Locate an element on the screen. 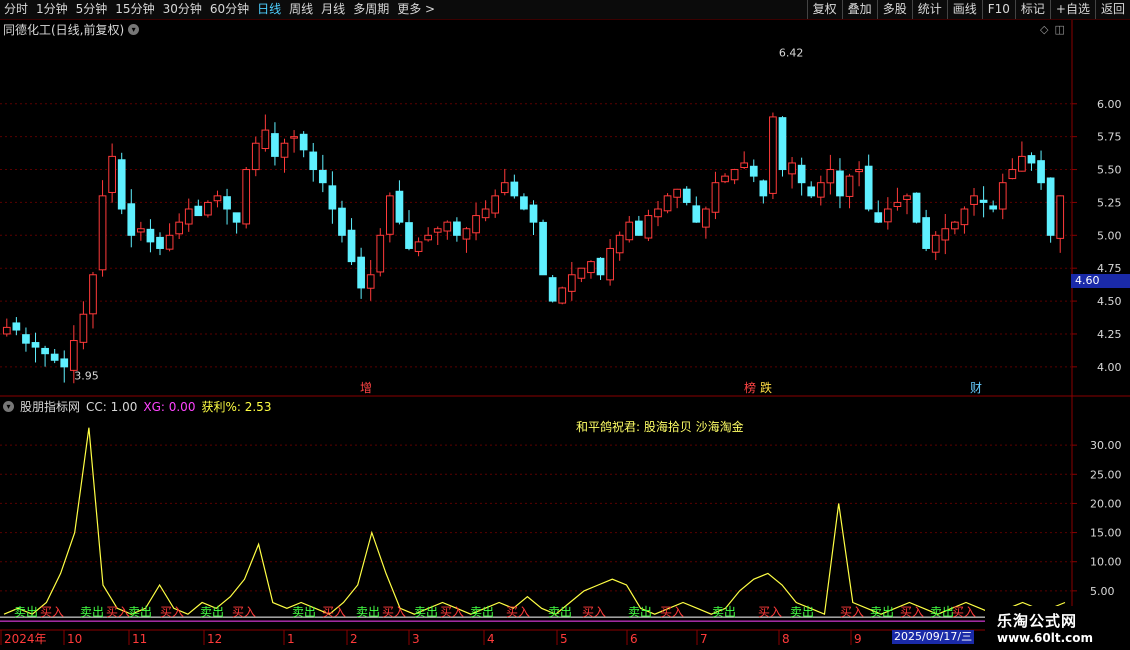  period-tab-5: 60分钟 is located at coordinates (229, 9).